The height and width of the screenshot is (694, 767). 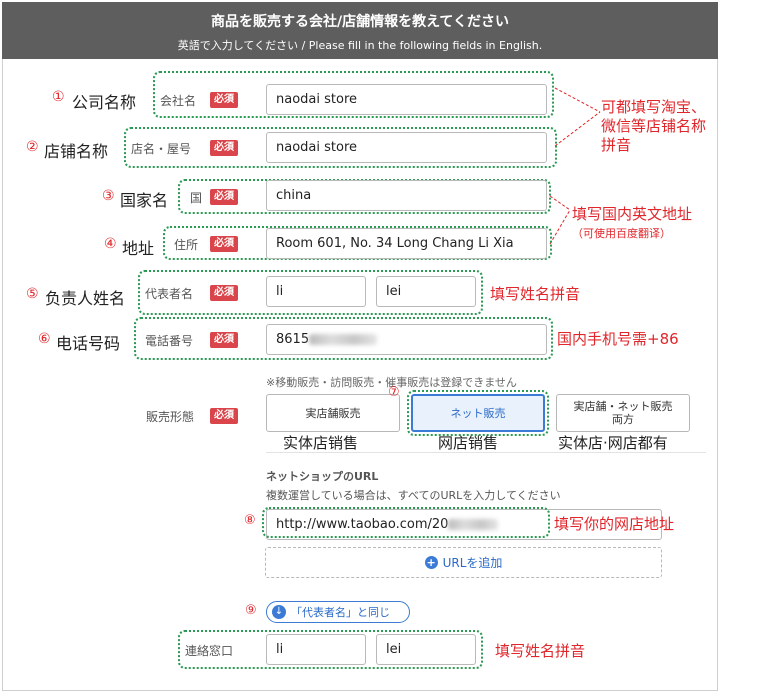 I want to click on representative-first-name-input: li, so click(x=316, y=291).